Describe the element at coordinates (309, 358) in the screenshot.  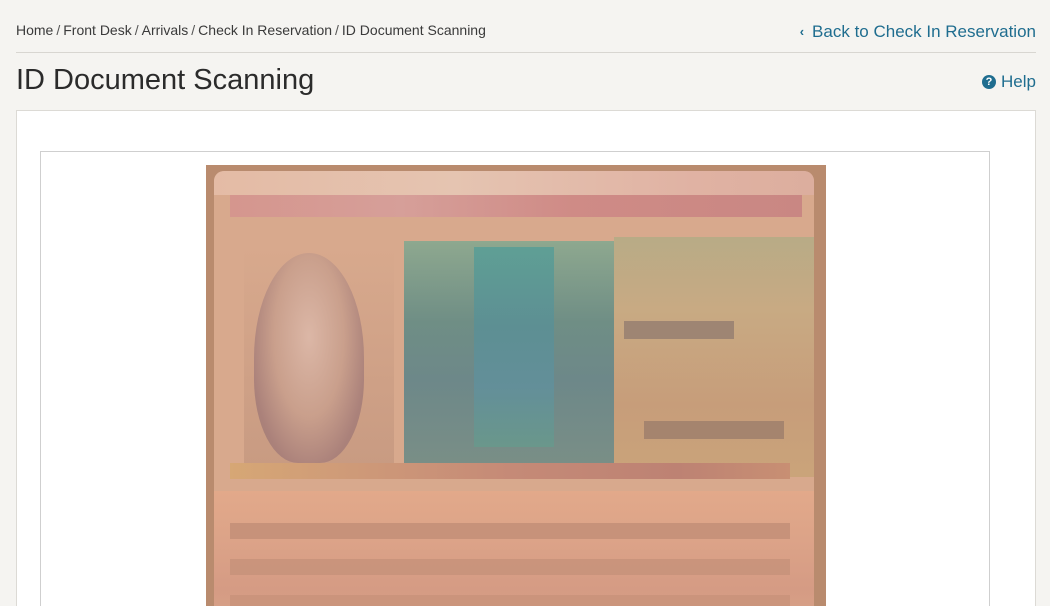
I see `card-portrait` at that location.